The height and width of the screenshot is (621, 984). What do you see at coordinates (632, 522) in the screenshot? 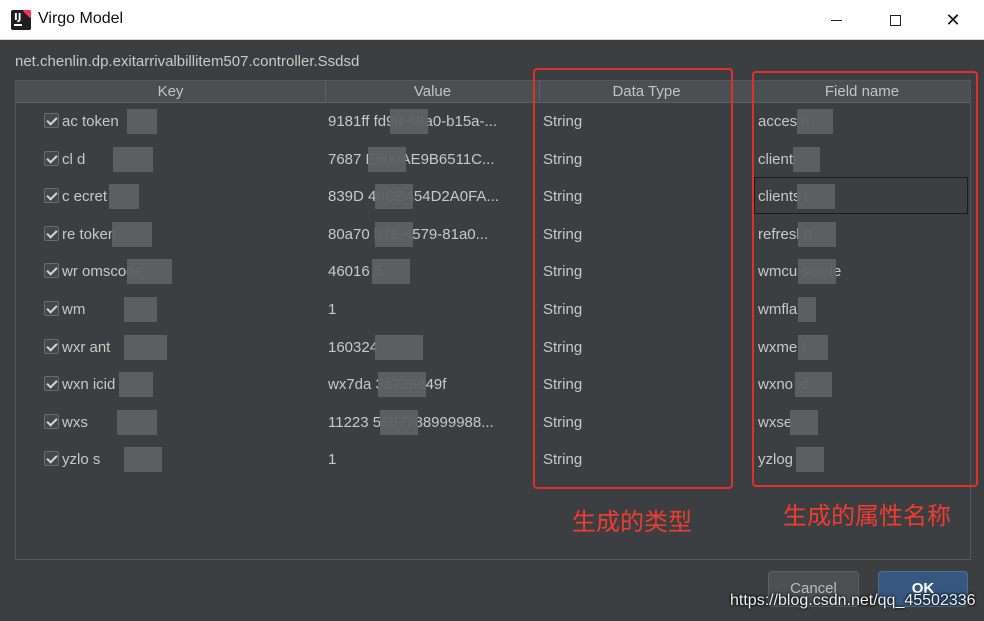
I see `data-type-callout-label: 生成的类型` at bounding box center [632, 522].